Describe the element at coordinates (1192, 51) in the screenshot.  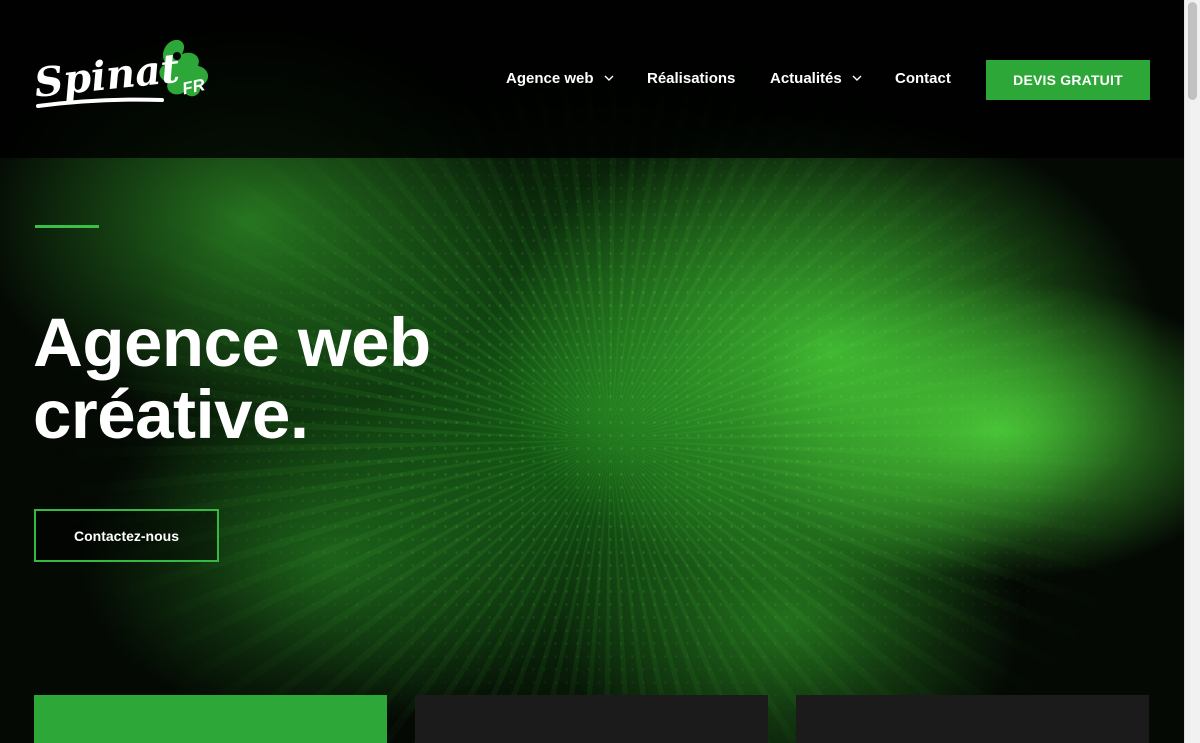
I see `scrollbar-thumb` at that location.